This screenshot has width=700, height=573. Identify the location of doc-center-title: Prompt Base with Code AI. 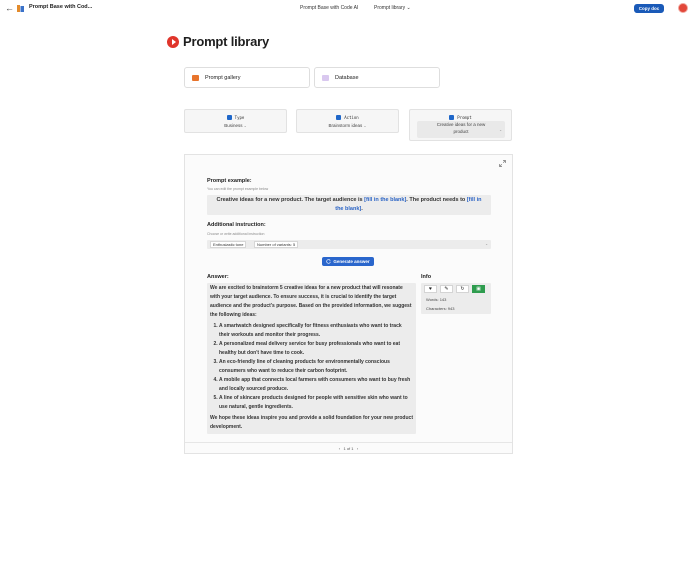
(329, 8).